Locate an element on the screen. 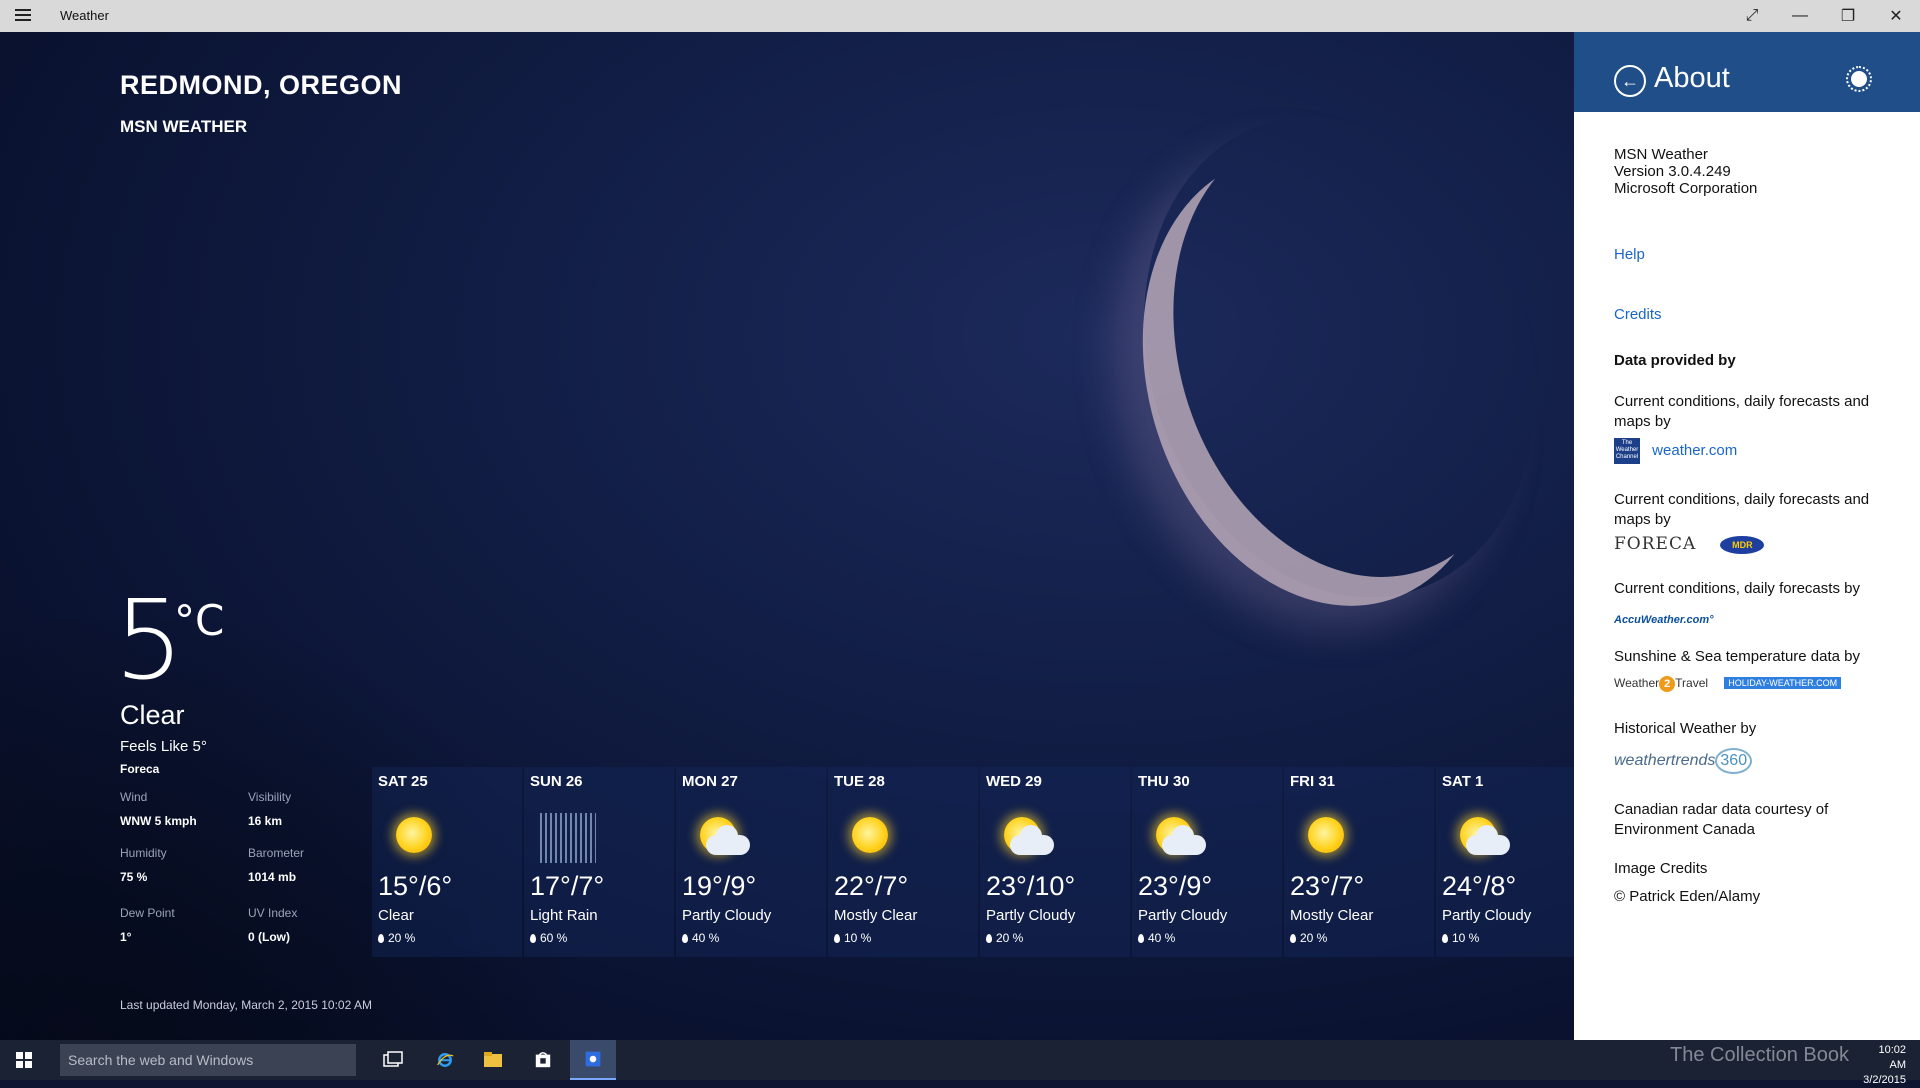  taskbar-clock: 10:02 AM 3/2/2015 is located at coordinates (1884, 1065).